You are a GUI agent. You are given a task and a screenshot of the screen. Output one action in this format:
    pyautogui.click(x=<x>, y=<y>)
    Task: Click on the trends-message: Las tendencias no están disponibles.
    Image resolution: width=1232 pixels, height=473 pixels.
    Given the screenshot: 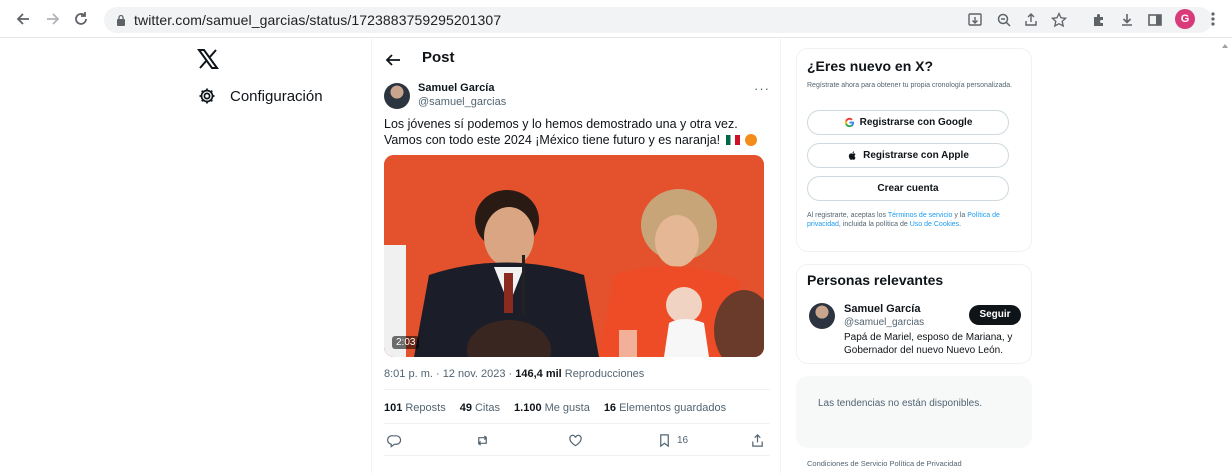 What is the action you would take?
    pyautogui.click(x=900, y=403)
    